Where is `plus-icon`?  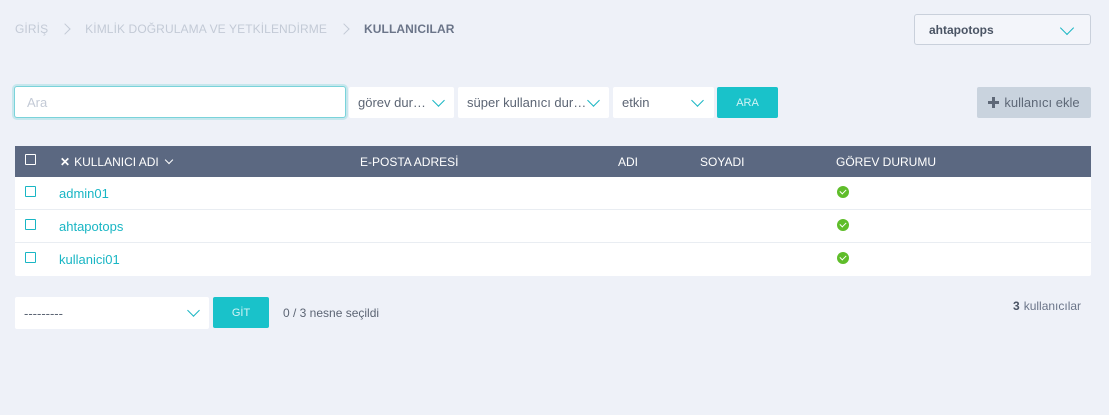 plus-icon is located at coordinates (994, 102).